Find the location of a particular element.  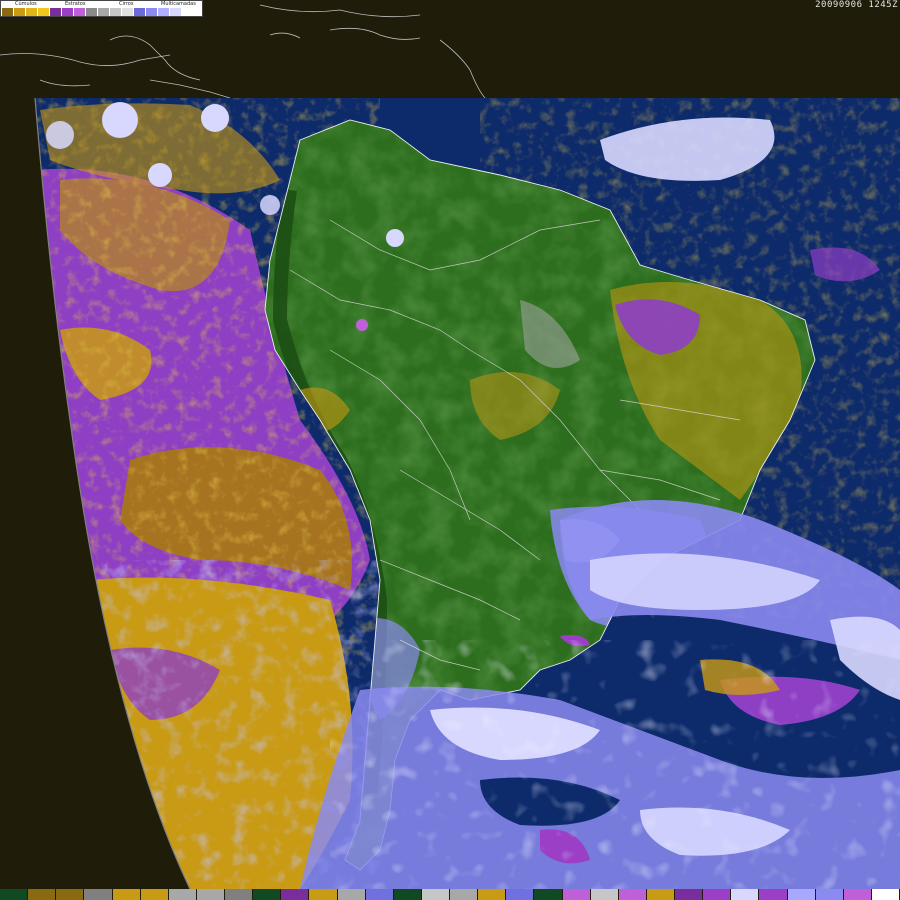

legend-caption-multilayer: Multicamadas is located at coordinates (178, 4).